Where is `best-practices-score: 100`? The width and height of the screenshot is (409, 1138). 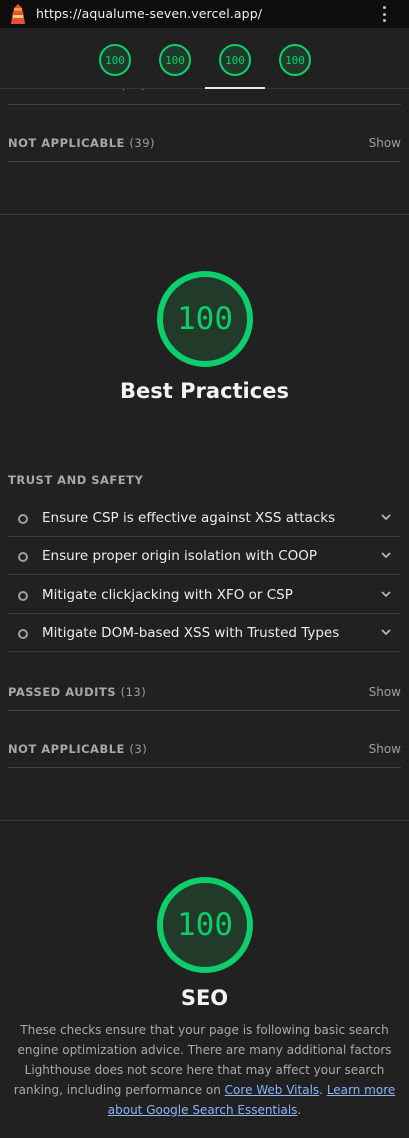
best-practices-score: 100 is located at coordinates (205, 319).